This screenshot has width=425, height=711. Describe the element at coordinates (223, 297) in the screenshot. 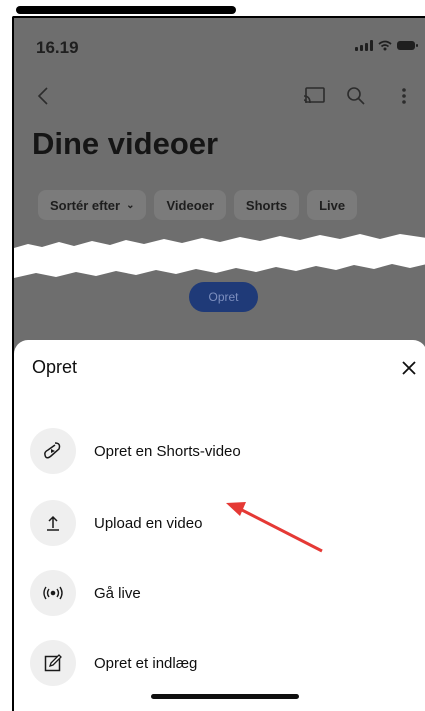

I see `create-button: Opret` at that location.